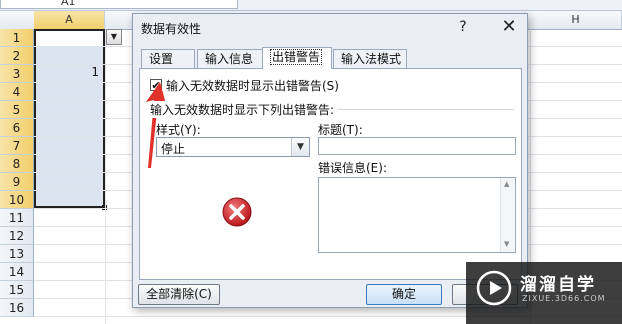 The image size is (622, 324). I want to click on cell-a3: 1, so click(67, 72).